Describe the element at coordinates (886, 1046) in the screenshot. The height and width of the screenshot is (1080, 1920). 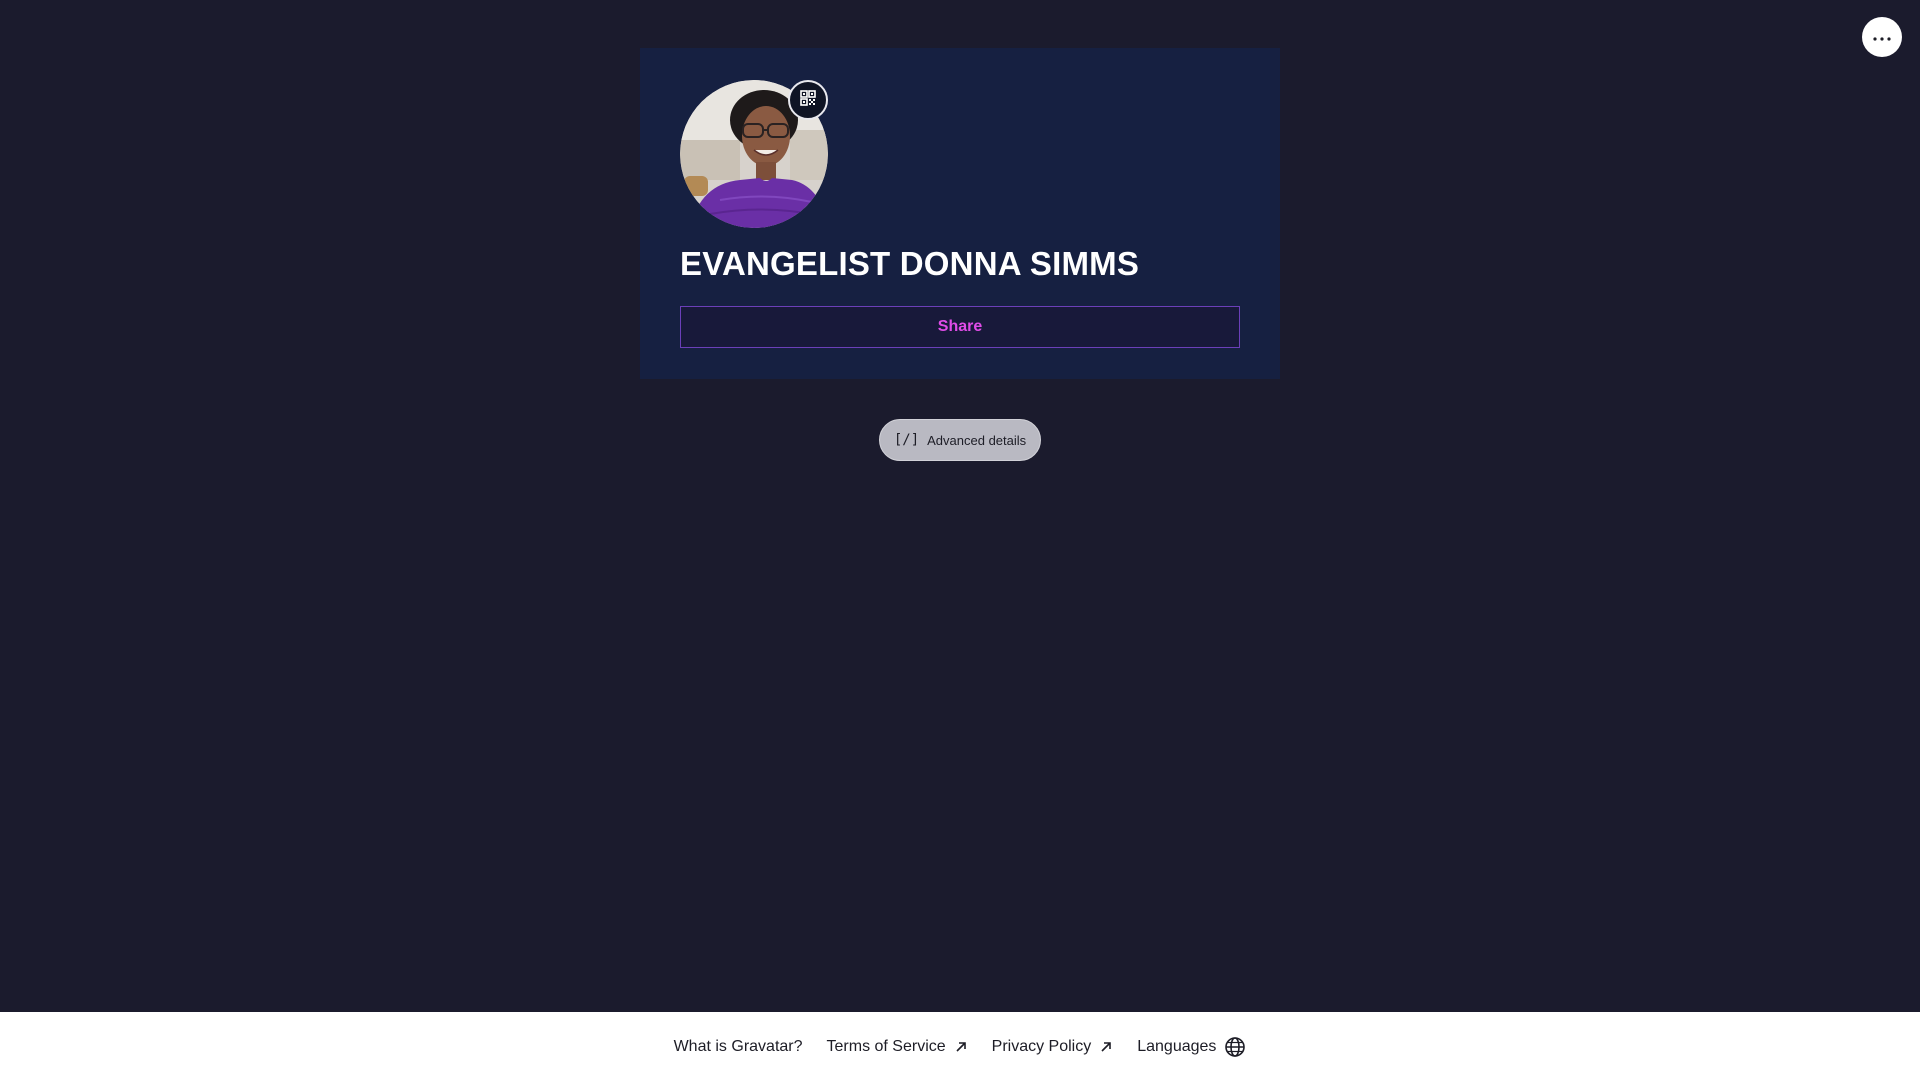
I see `footer-link-label: Terms of Service` at that location.